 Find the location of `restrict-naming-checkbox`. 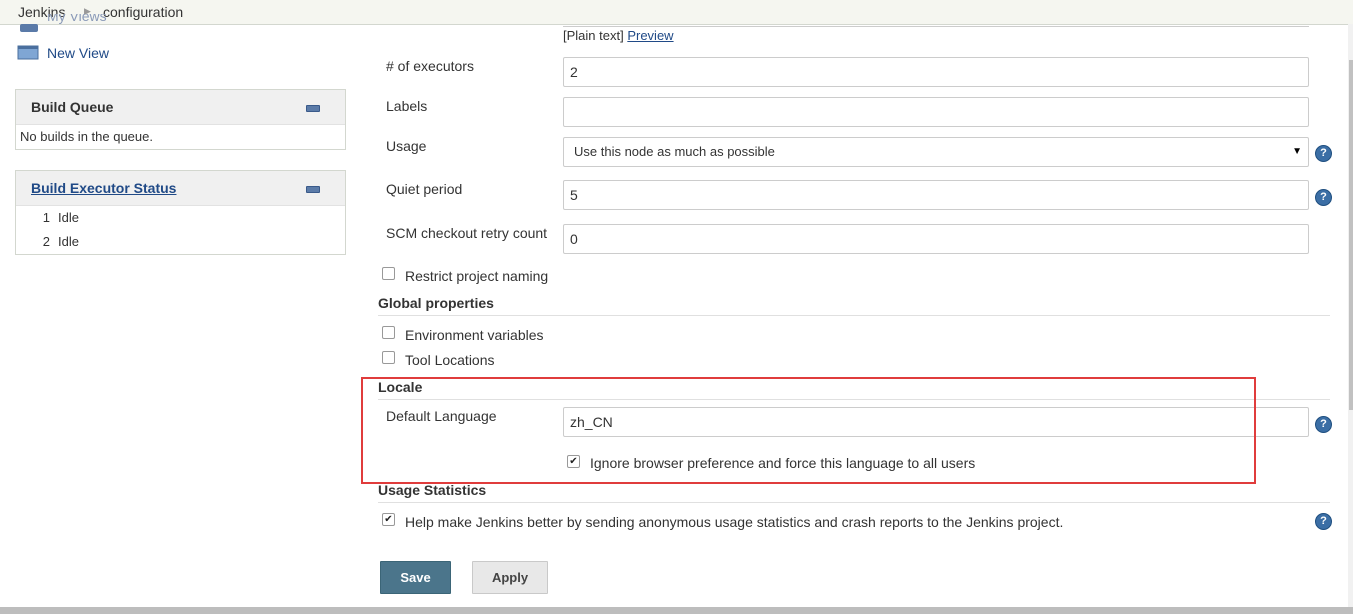

restrict-naming-checkbox is located at coordinates (388, 273).